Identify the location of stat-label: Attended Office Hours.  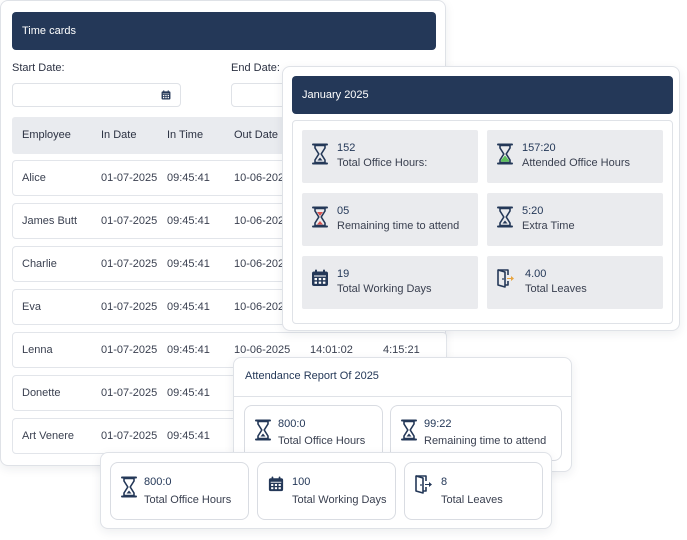
(576, 163).